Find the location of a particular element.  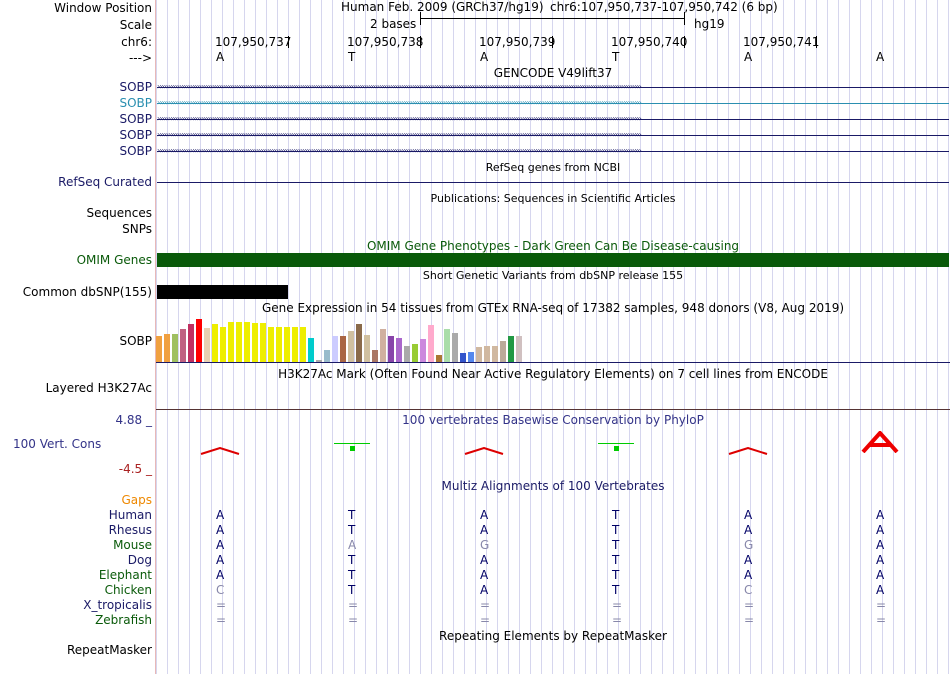

coordinate-label: 107,950,739 is located at coordinates (517, 42).